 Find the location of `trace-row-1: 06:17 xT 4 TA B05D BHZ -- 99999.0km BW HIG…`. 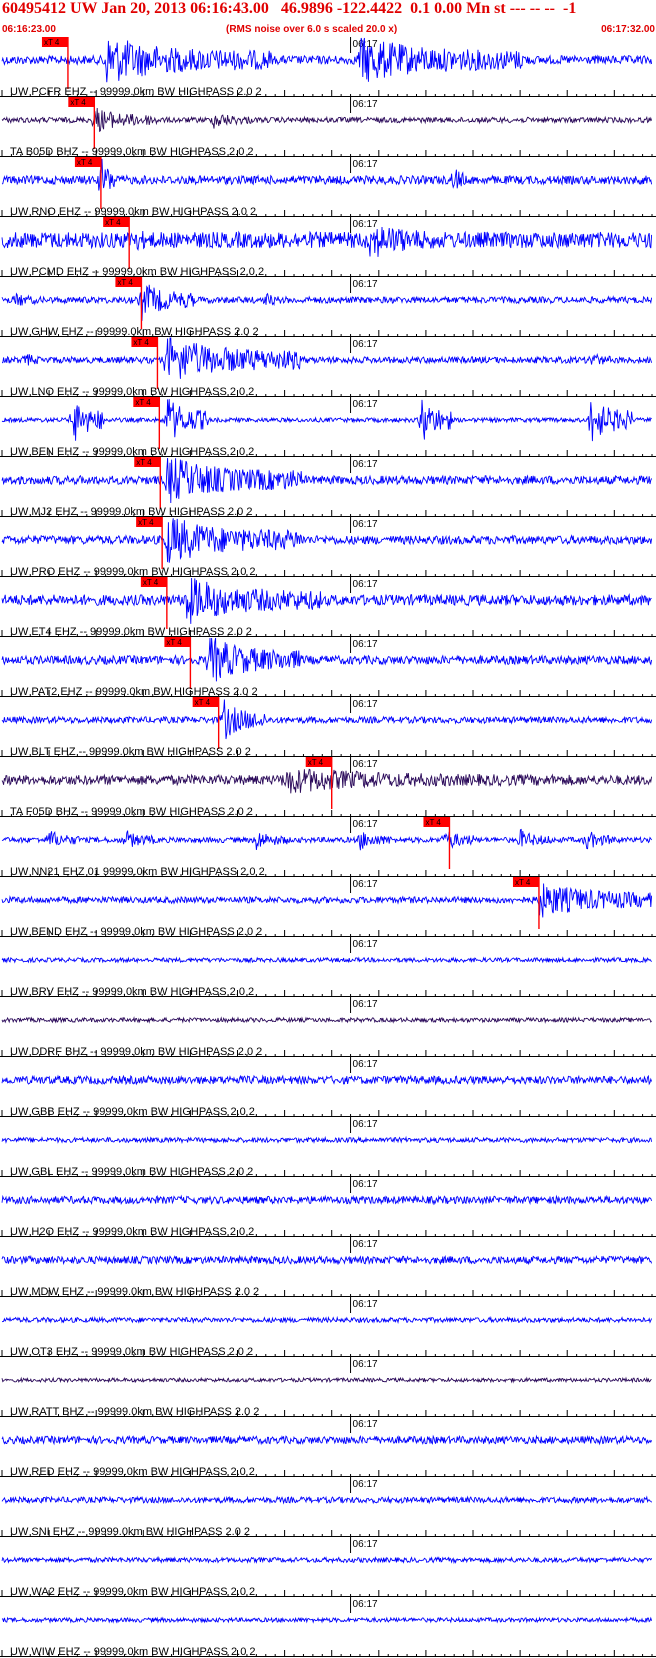

trace-row-1: 06:17 xT 4 TA B05D BHZ -- 99999.0km BW HIG… is located at coordinates (328, 127).